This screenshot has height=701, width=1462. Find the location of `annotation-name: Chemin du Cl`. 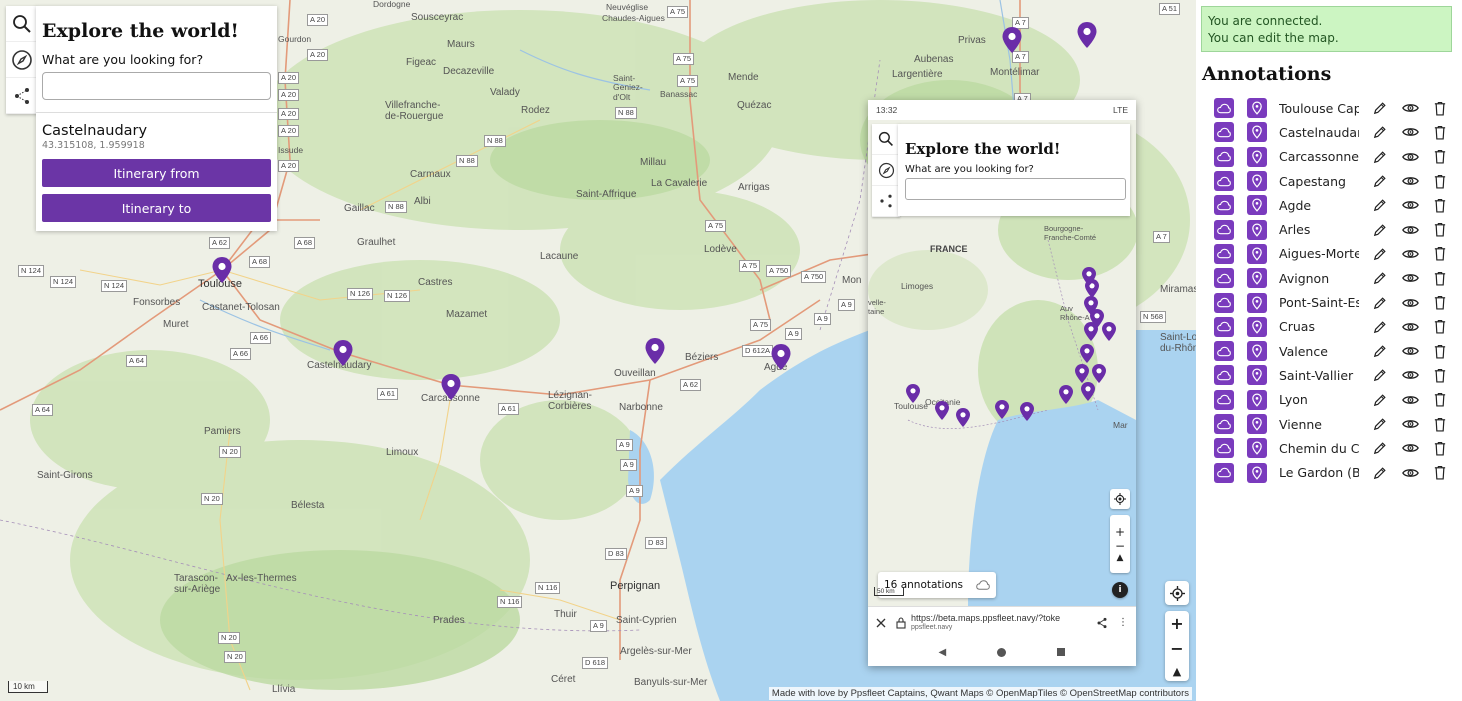

annotation-name: Chemin du Cl is located at coordinates (1319, 448).